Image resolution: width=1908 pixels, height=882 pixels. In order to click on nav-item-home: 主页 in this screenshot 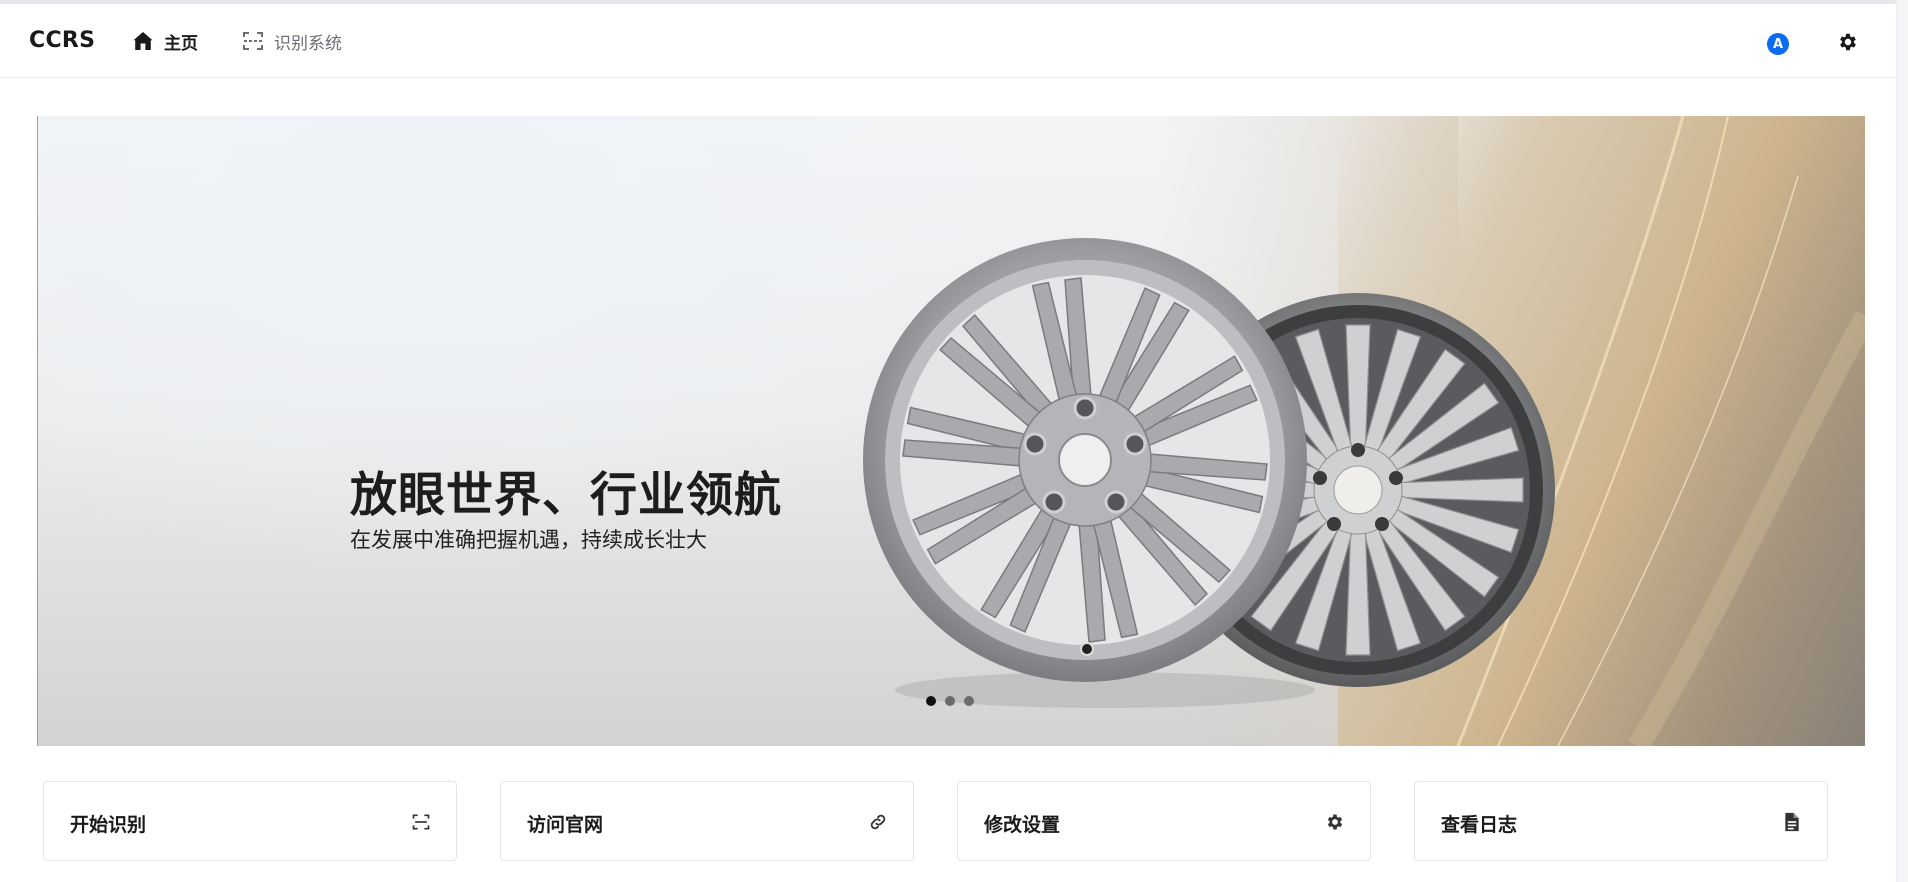, I will do `click(164, 41)`.